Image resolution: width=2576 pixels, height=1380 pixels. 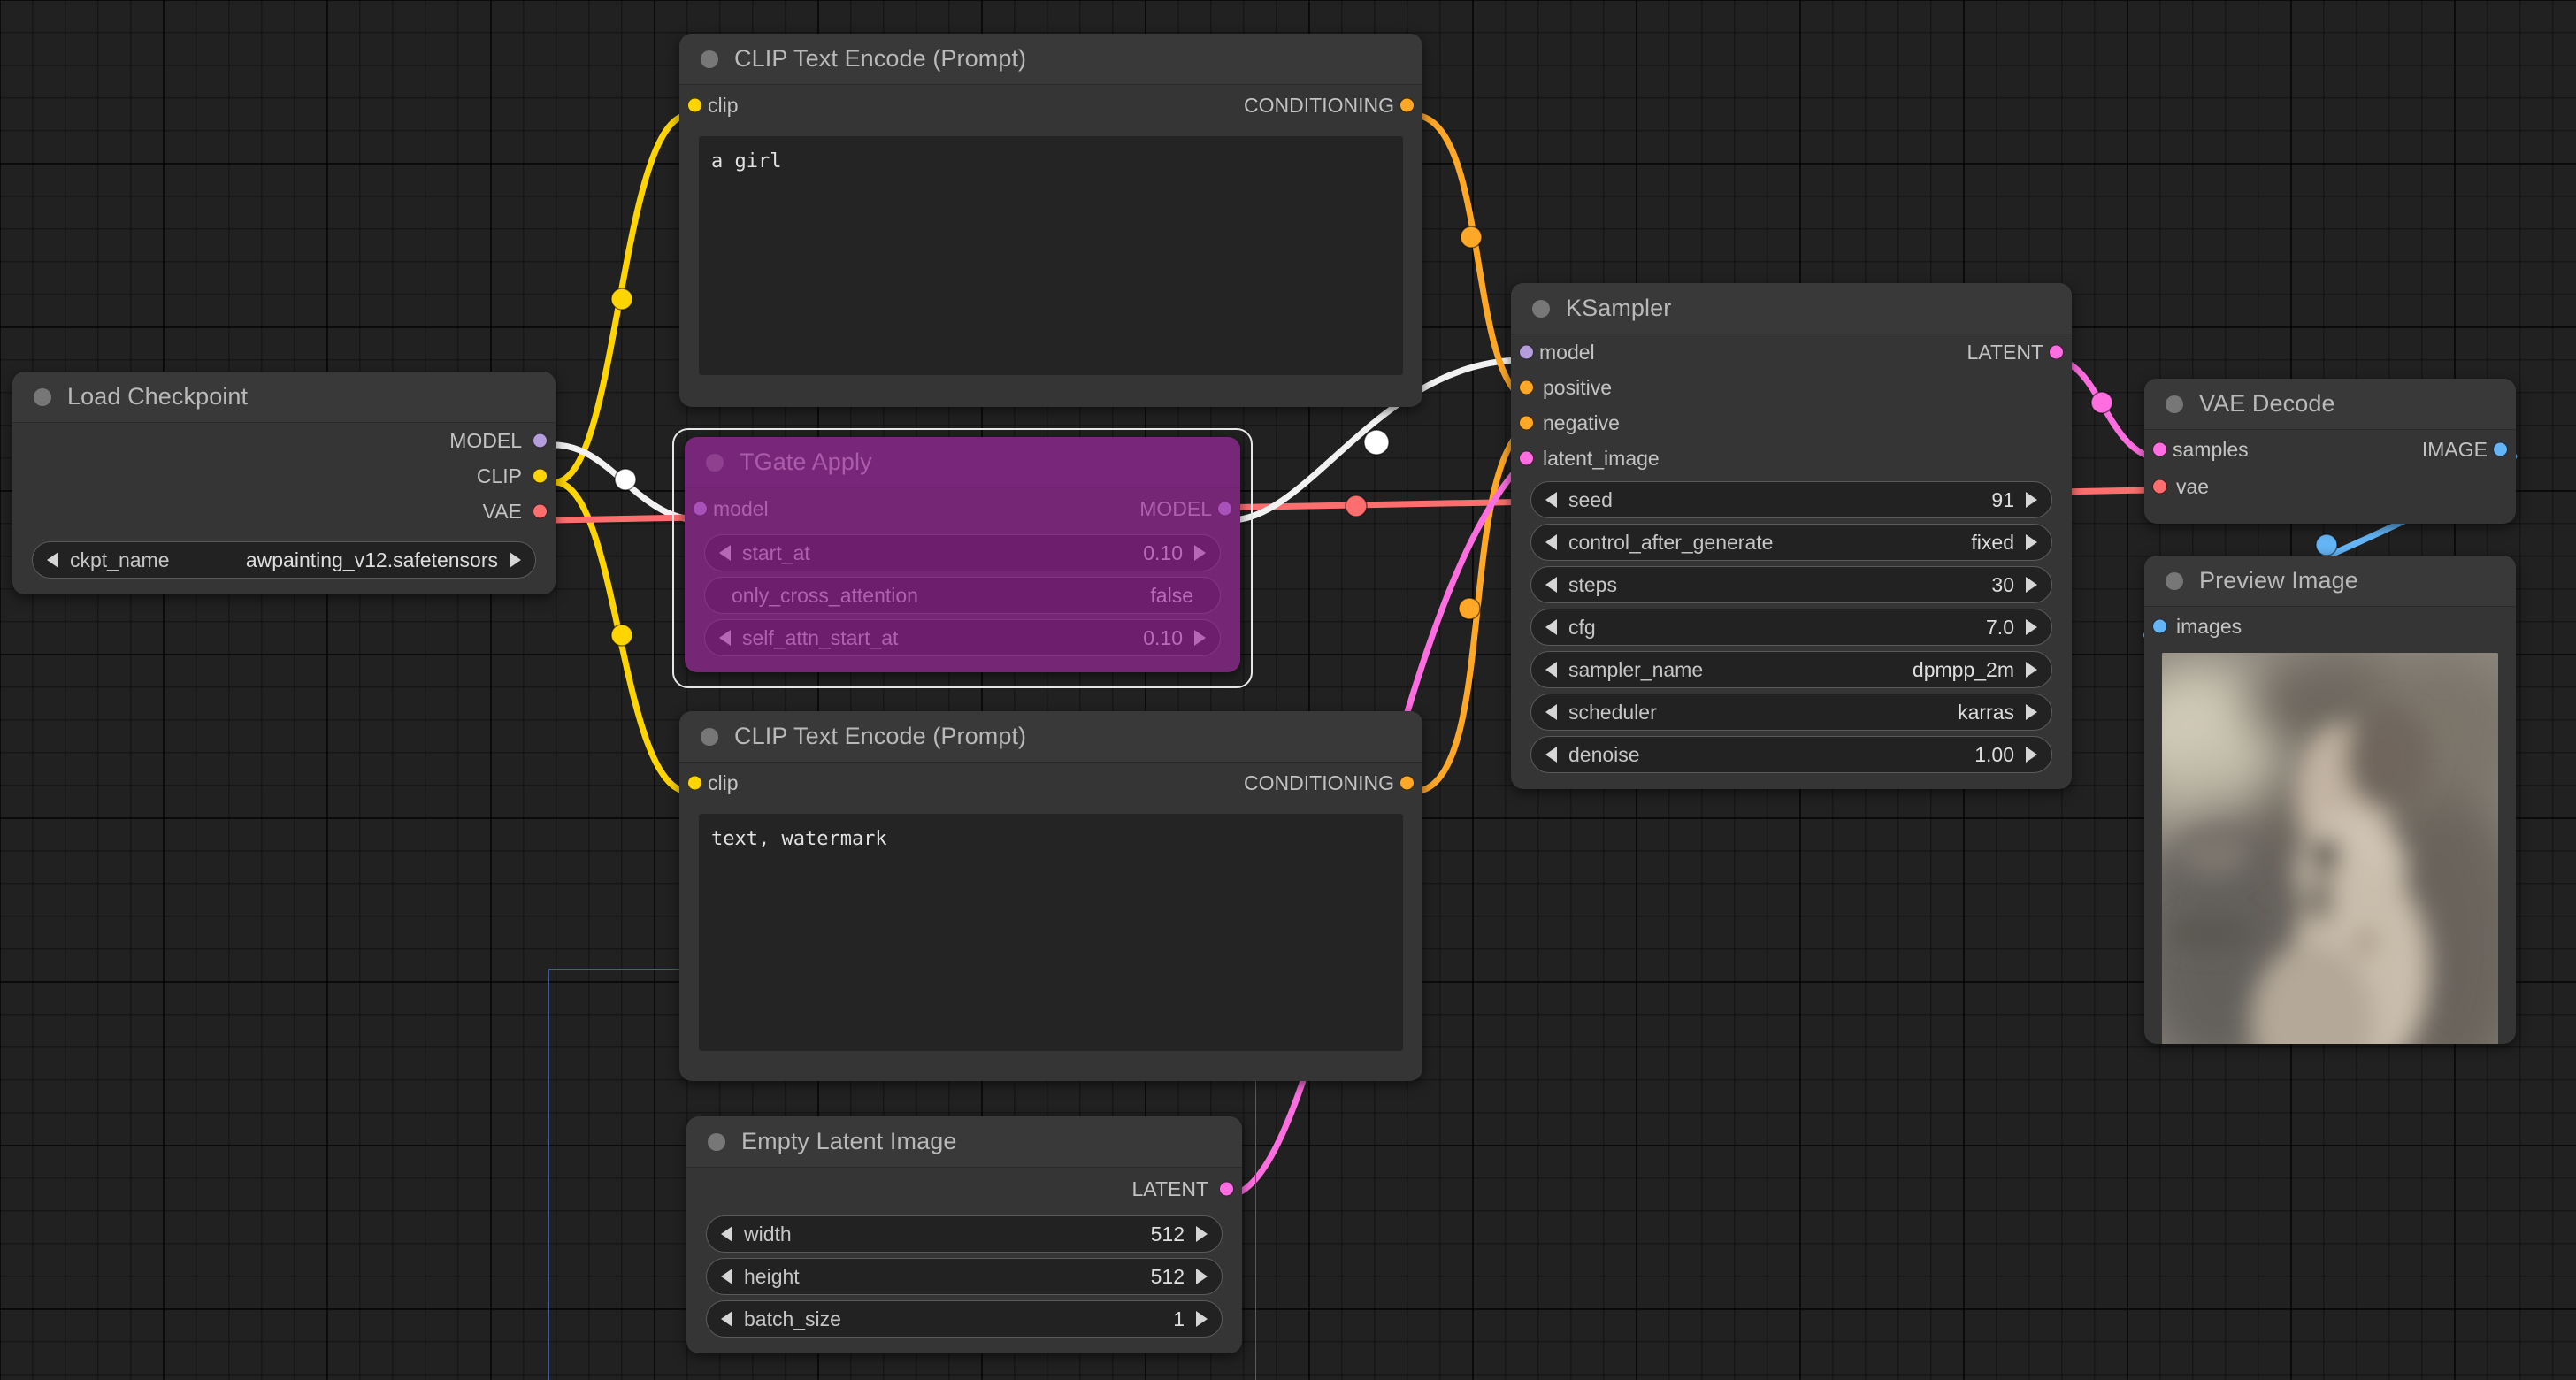 I want to click on output-slot-clip: CLIP, so click(x=284, y=476).